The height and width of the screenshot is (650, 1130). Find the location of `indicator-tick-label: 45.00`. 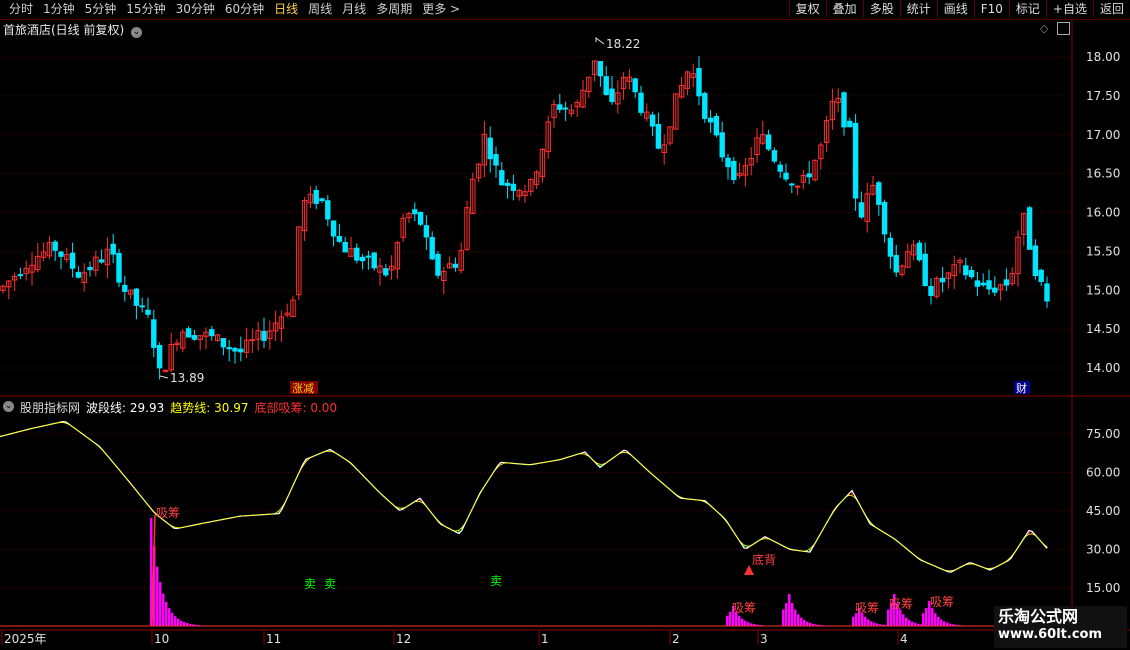

indicator-tick-label: 45.00 is located at coordinates (1103, 511).